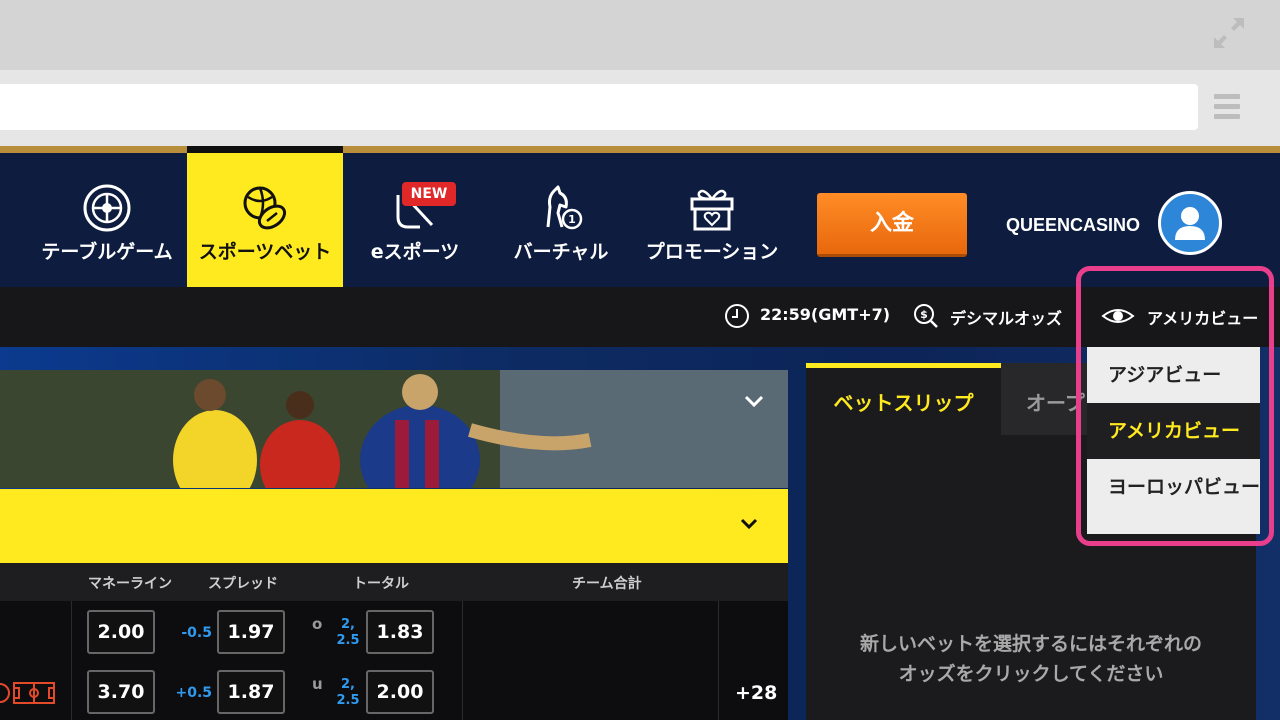 This screenshot has height=720, width=1280. Describe the element at coordinates (825, 314) in the screenshot. I see `clock-time: 22:59(GMT+7)` at that location.